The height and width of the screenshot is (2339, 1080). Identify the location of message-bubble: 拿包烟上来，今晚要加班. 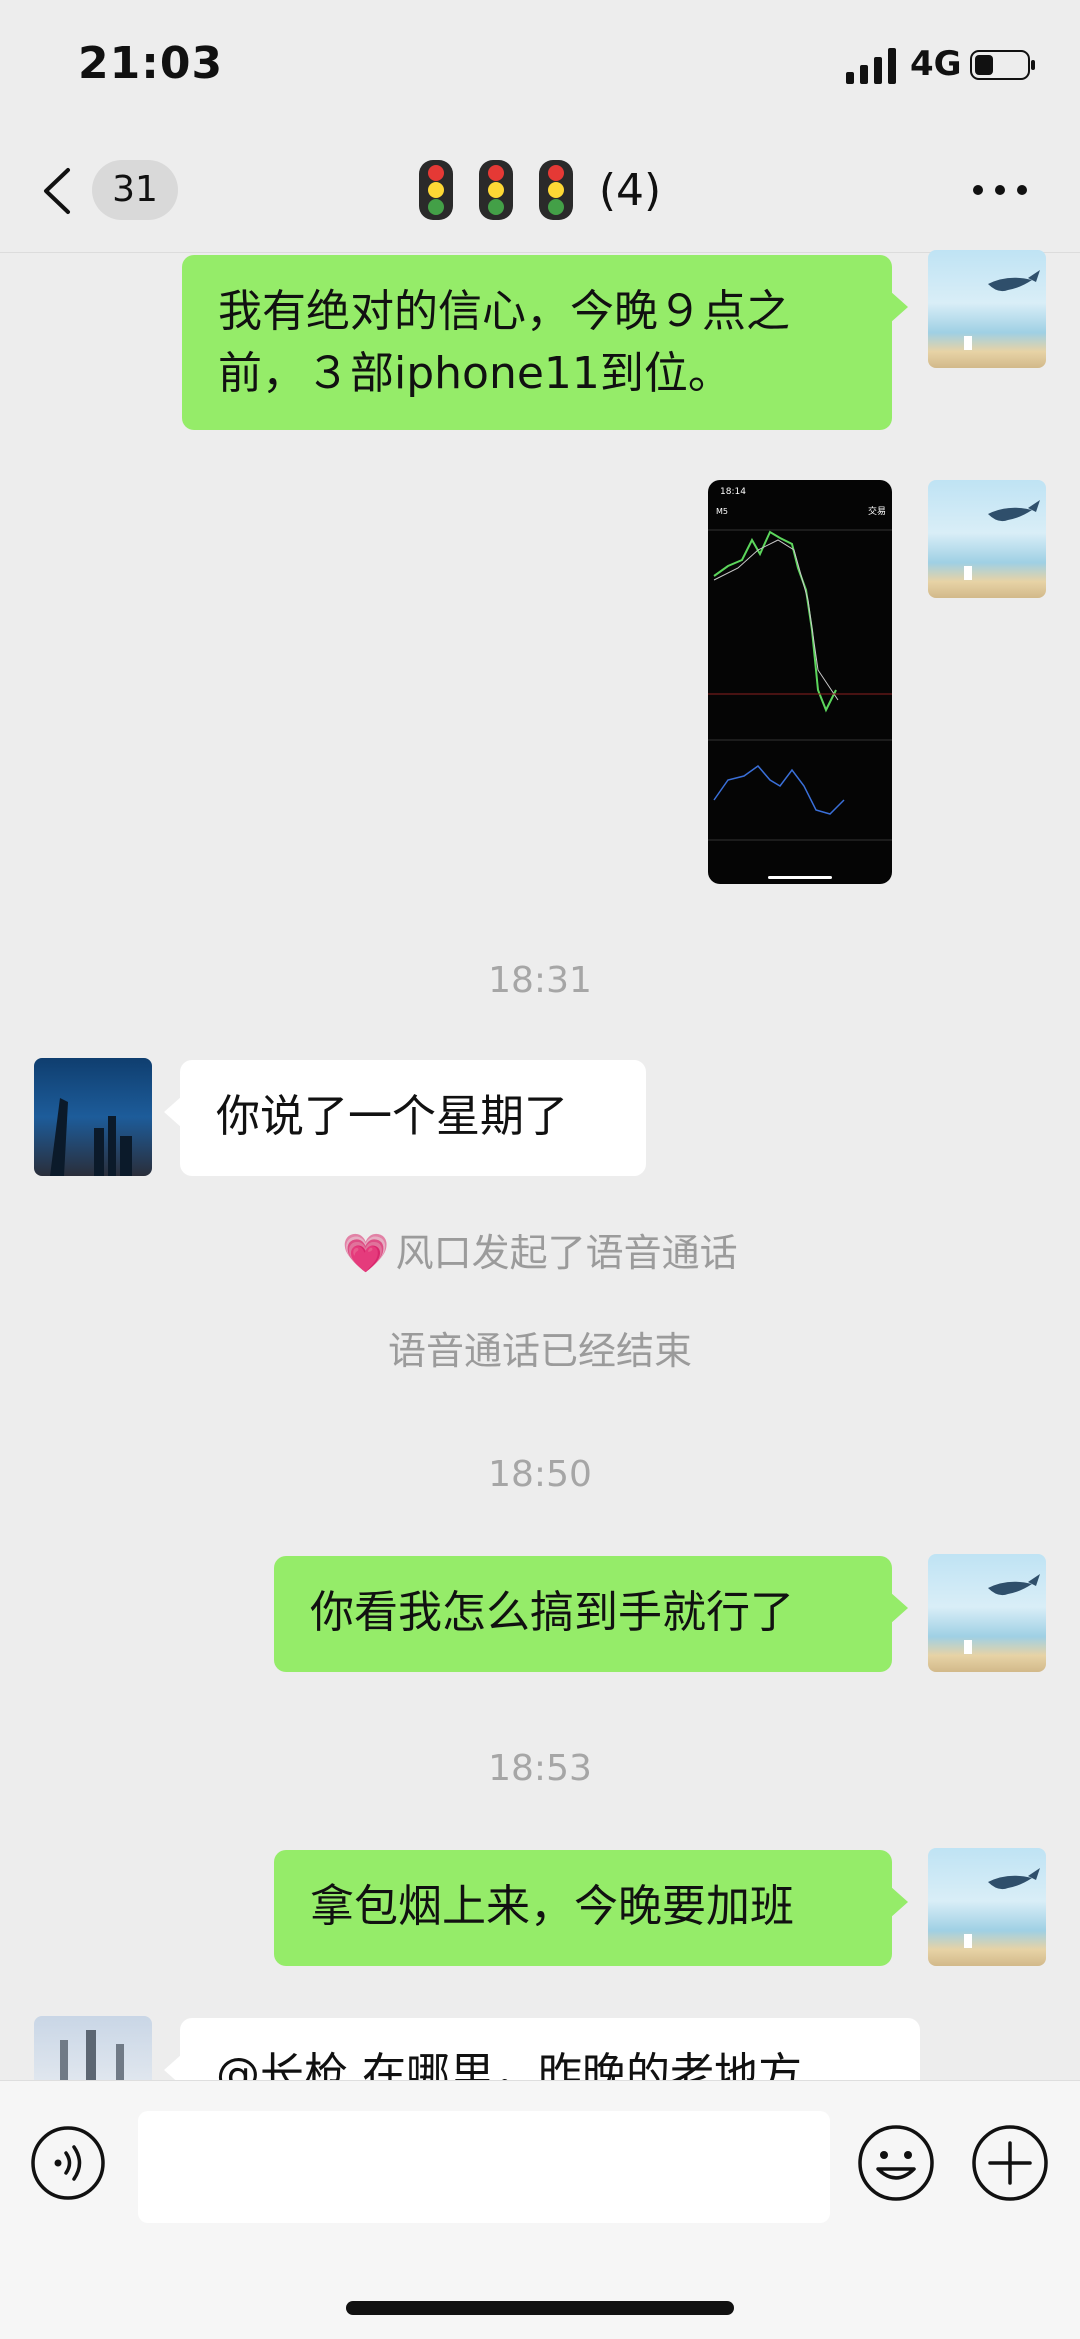
(591, 1908).